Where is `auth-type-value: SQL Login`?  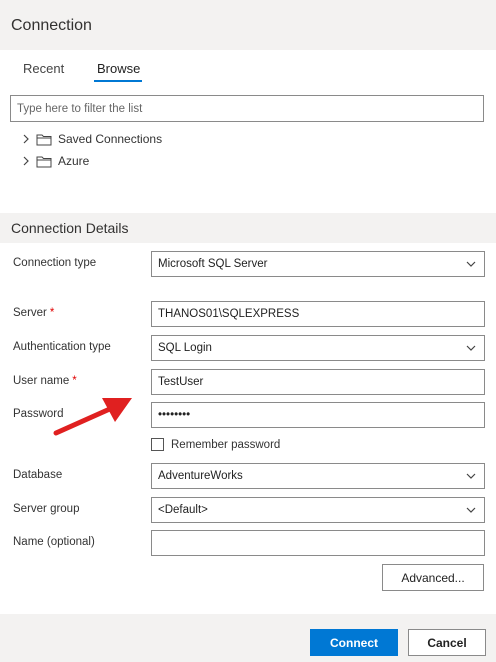 auth-type-value: SQL Login is located at coordinates (185, 348).